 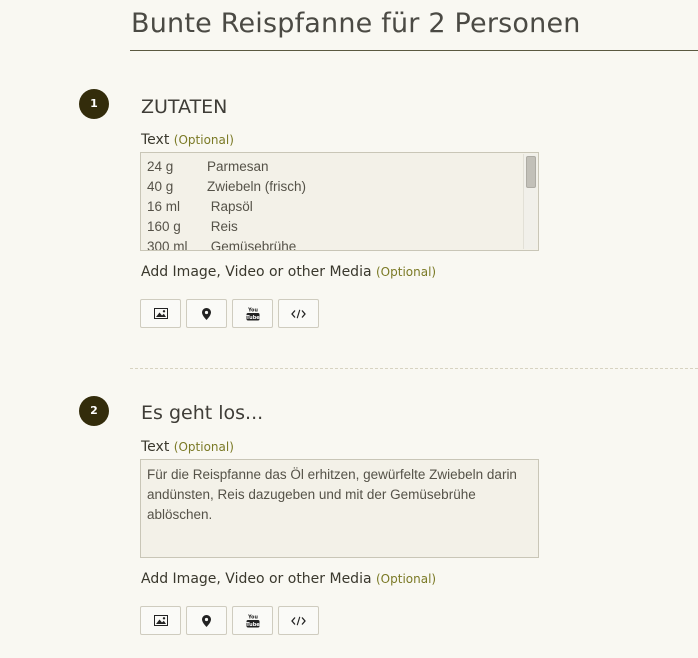 What do you see at coordinates (414, 368) in the screenshot?
I see `section-divider` at bounding box center [414, 368].